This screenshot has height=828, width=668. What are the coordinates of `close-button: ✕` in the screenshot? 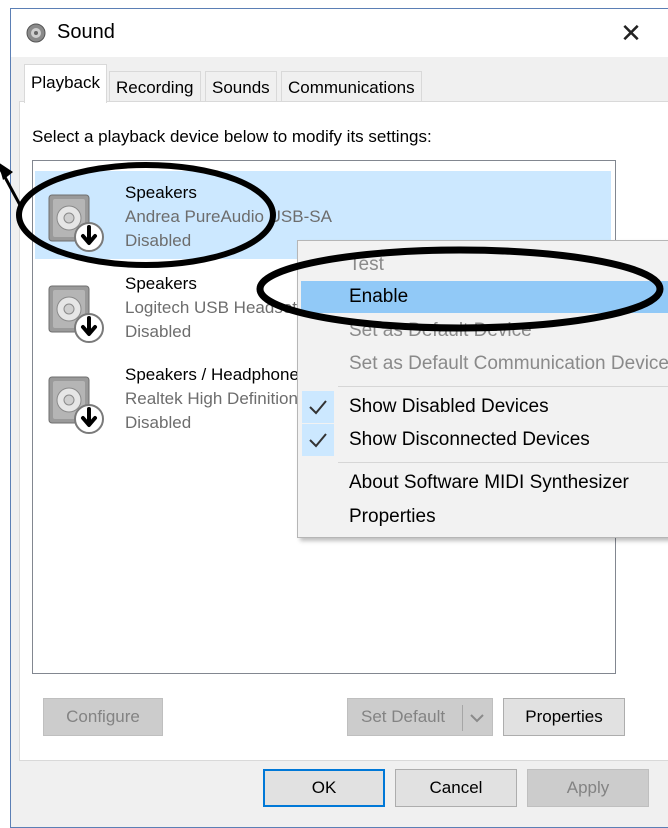 It's located at (631, 33).